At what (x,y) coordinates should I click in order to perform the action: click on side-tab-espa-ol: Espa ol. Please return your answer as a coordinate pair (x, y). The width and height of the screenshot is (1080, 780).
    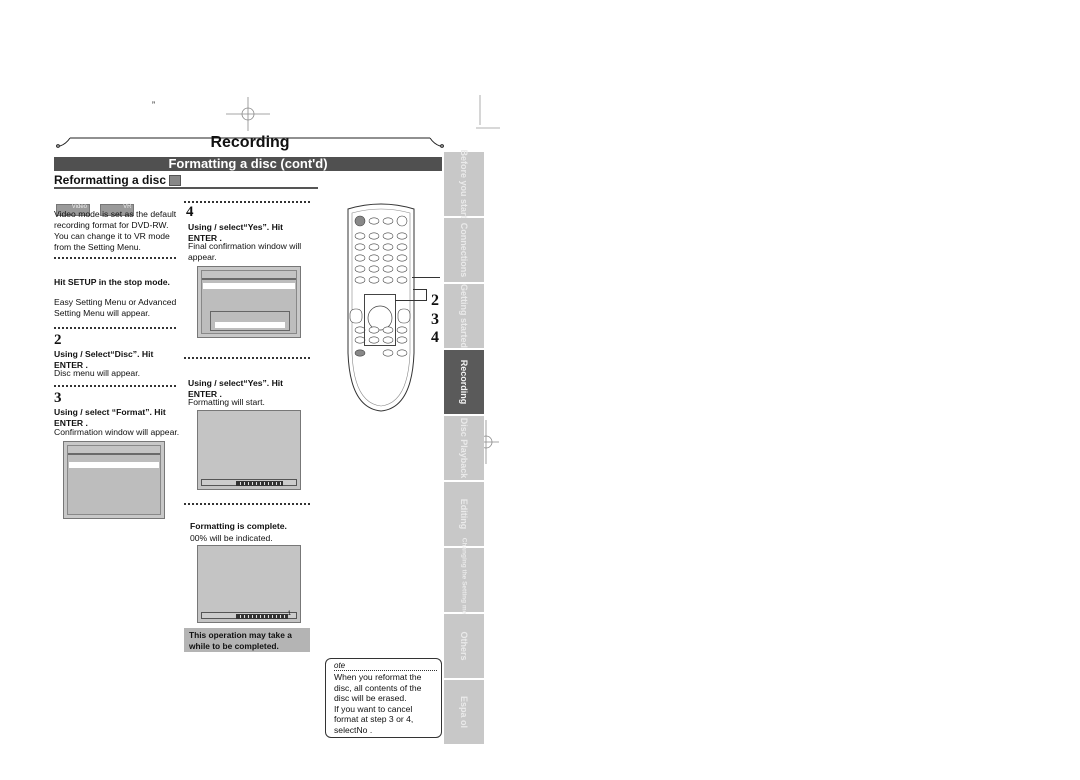
    Looking at the image, I should click on (464, 712).